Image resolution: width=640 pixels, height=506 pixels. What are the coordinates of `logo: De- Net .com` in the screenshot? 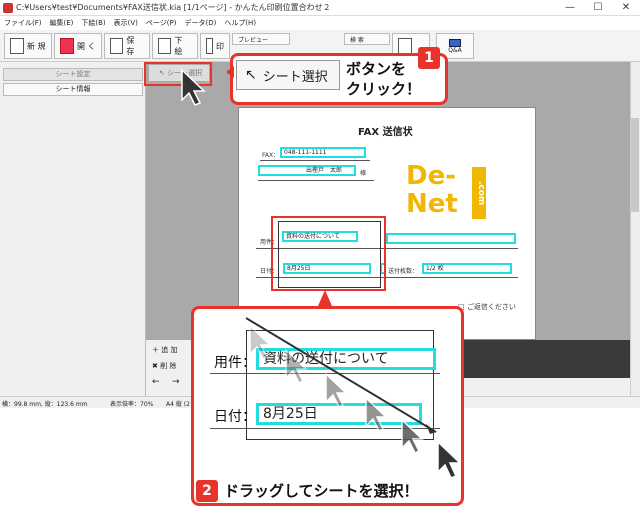 It's located at (447, 193).